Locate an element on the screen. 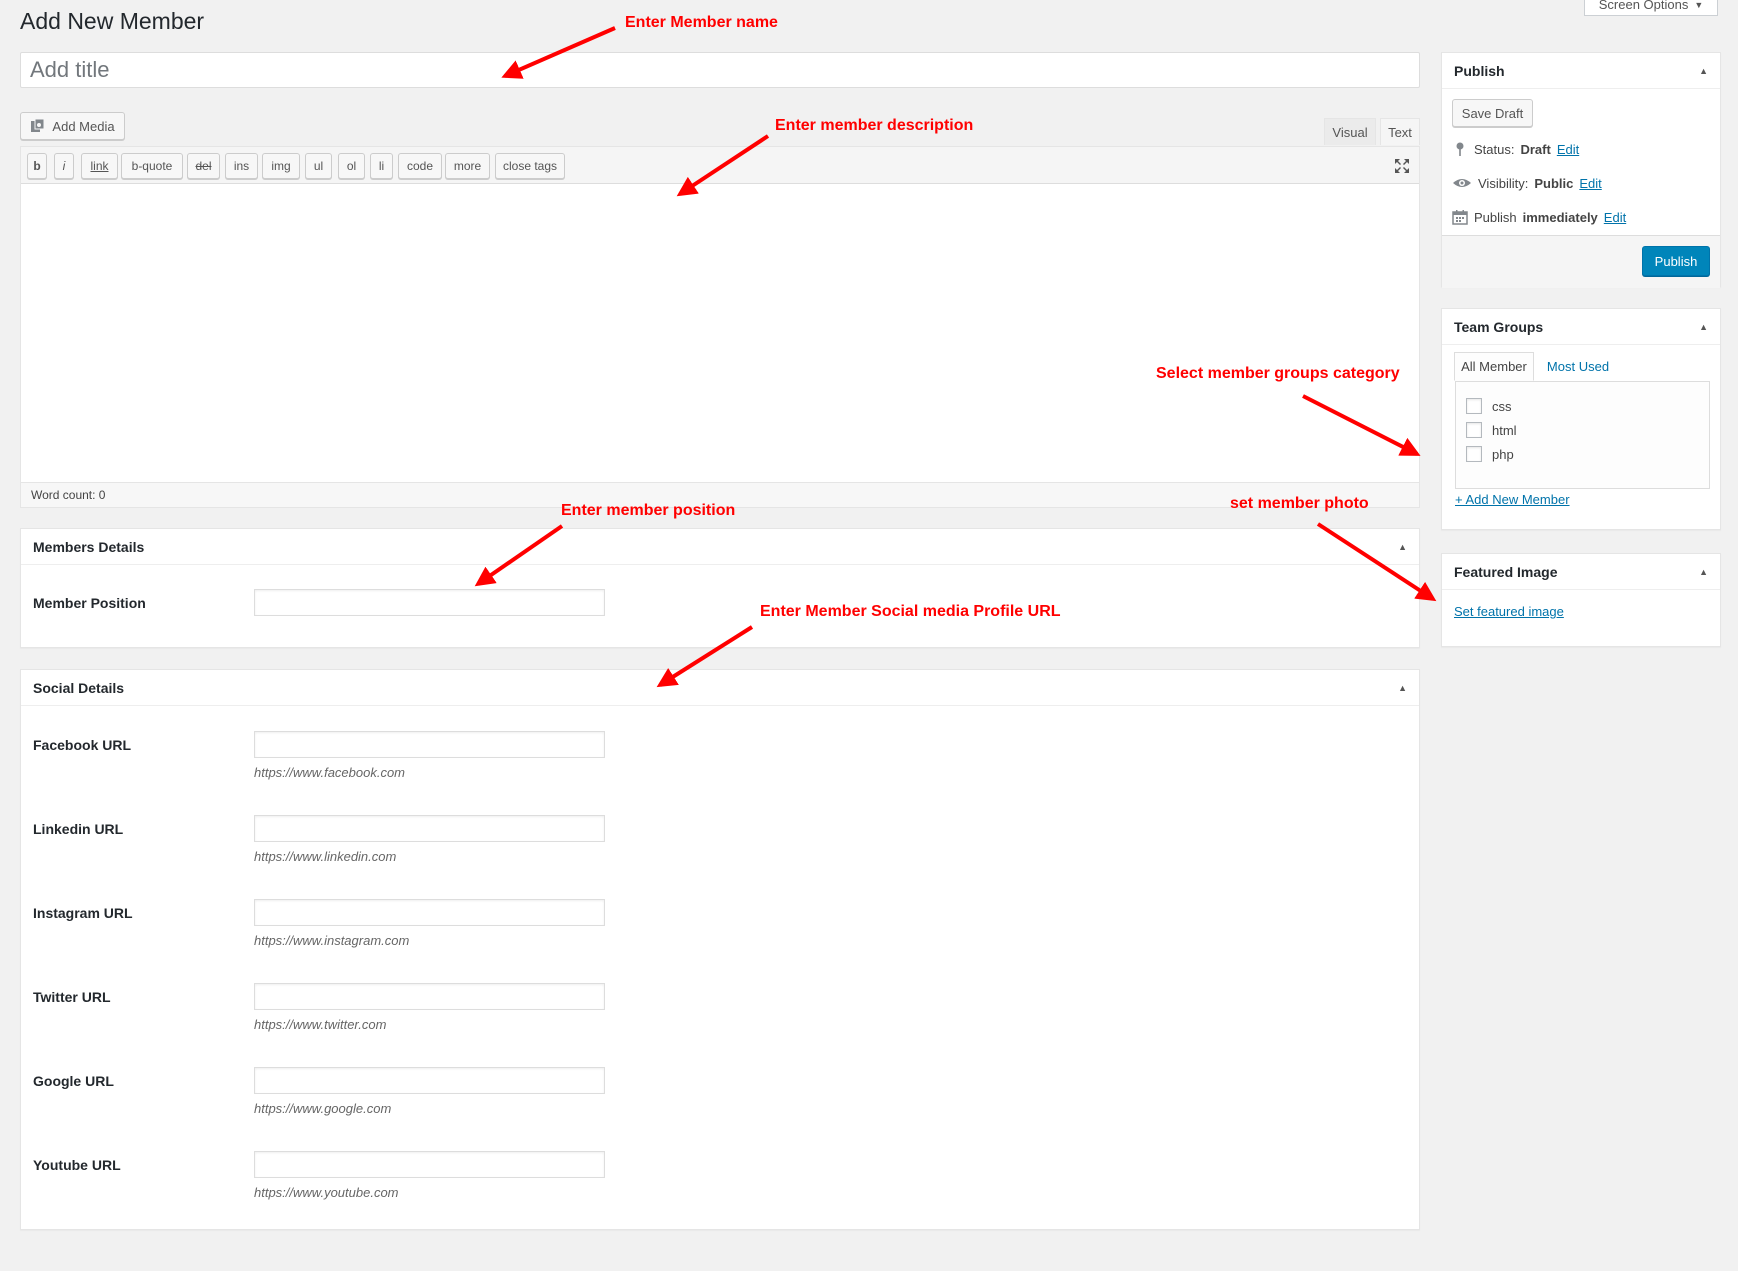  arrow-social-urls is located at coordinates (705, 656).